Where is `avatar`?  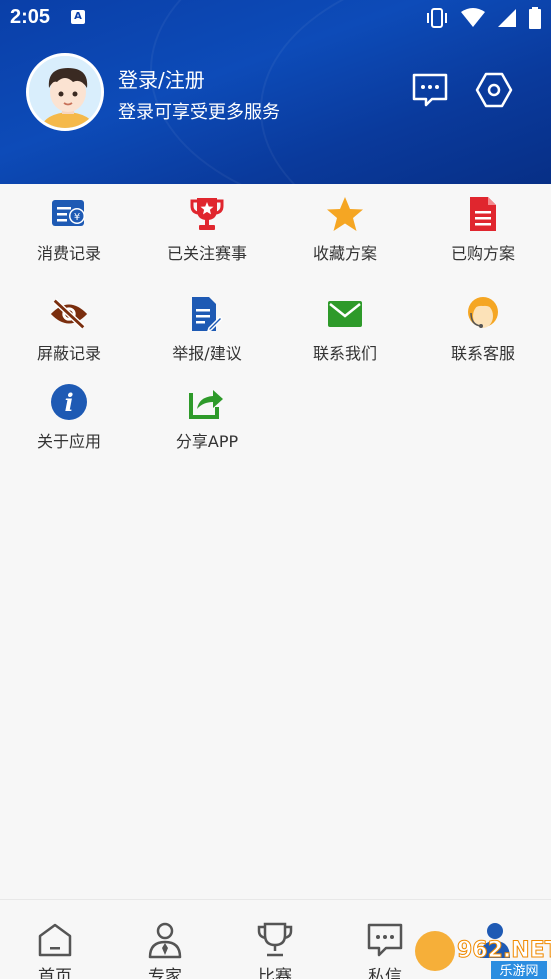 avatar is located at coordinates (65, 92).